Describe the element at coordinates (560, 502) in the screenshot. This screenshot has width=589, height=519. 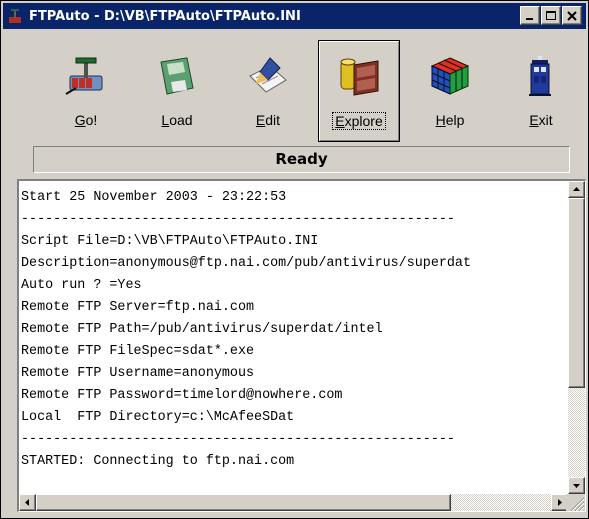
I see `arrow-right-icon` at that location.